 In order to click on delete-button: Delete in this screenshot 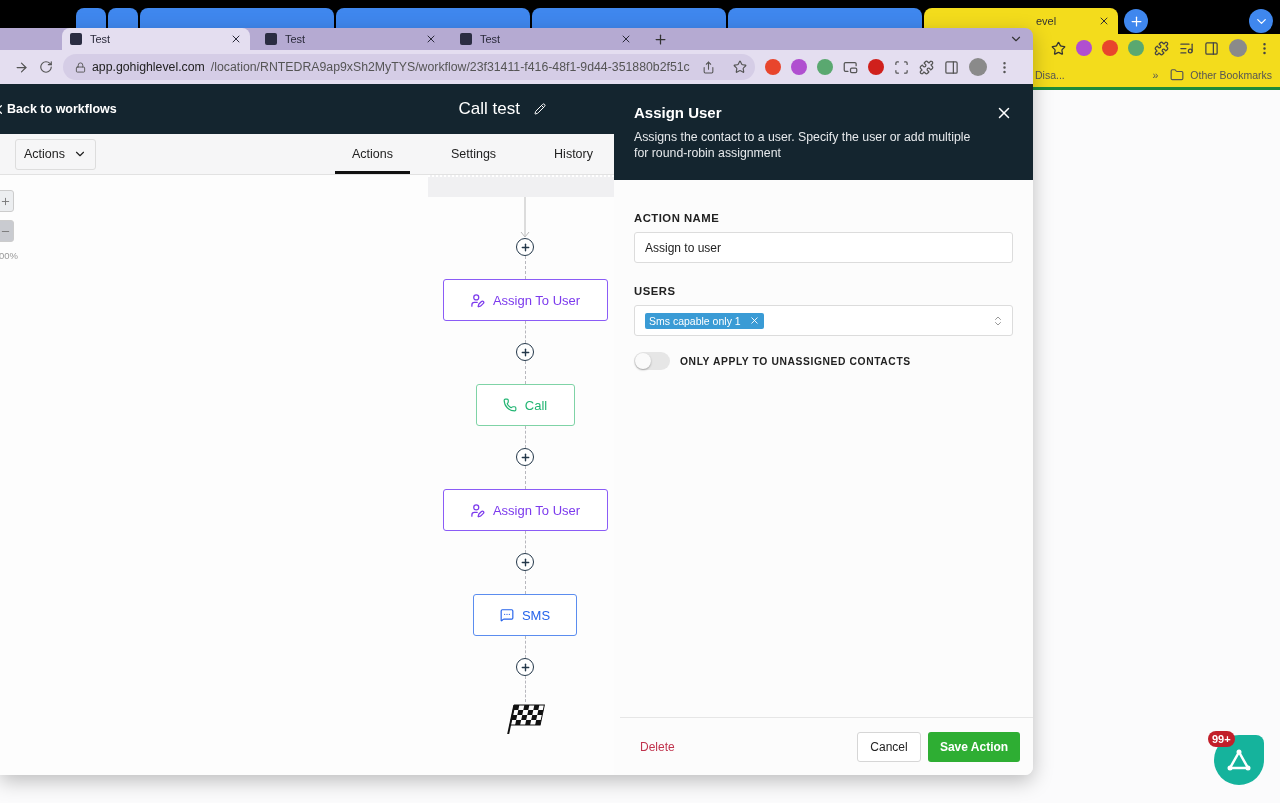, I will do `click(657, 746)`.